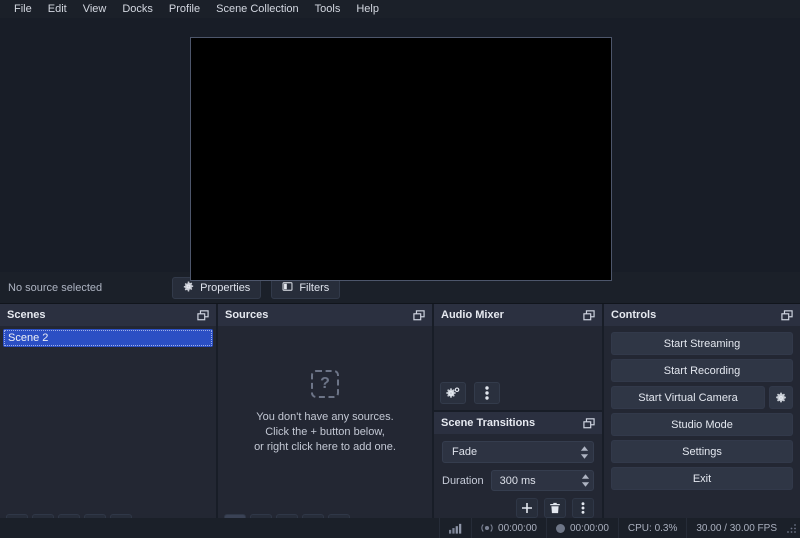 The height and width of the screenshot is (538, 800). What do you see at coordinates (314, 287) in the screenshot?
I see `filters-button-label: Filters` at bounding box center [314, 287].